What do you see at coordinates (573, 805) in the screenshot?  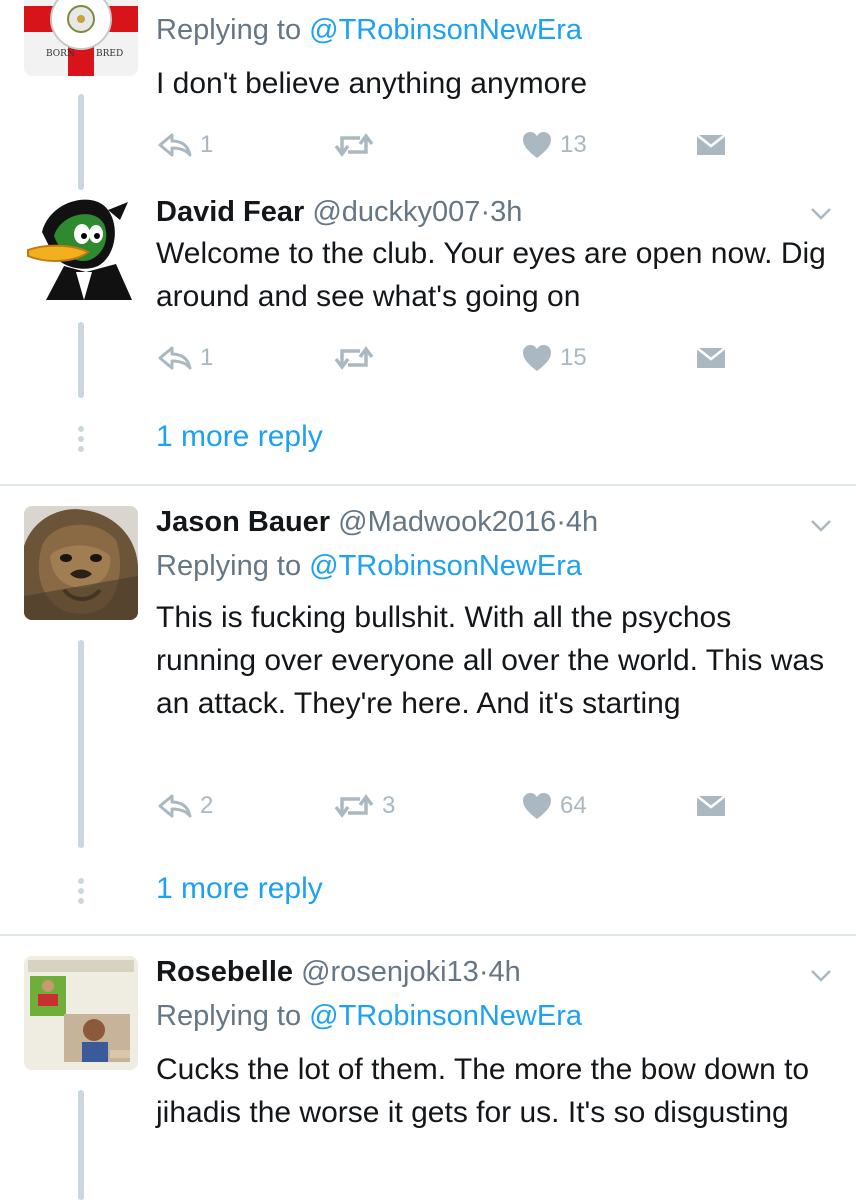 I see `like-count: 64` at bounding box center [573, 805].